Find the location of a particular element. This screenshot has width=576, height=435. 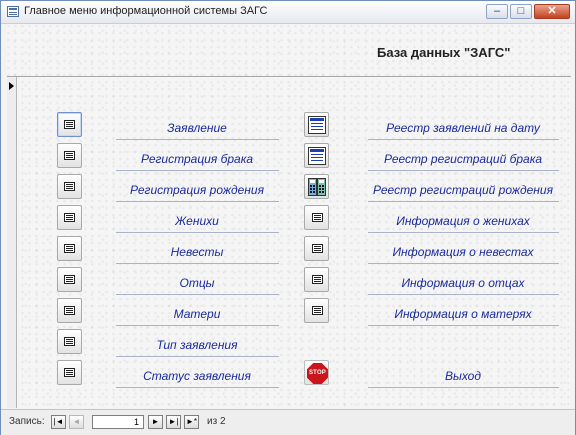

window-title: Главное меню информационной системы ЗАГС is located at coordinates (146, 11).